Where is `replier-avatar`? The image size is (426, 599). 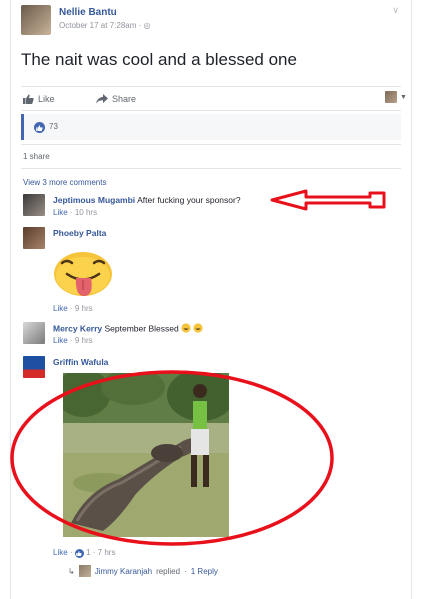
replier-avatar is located at coordinates (84, 571).